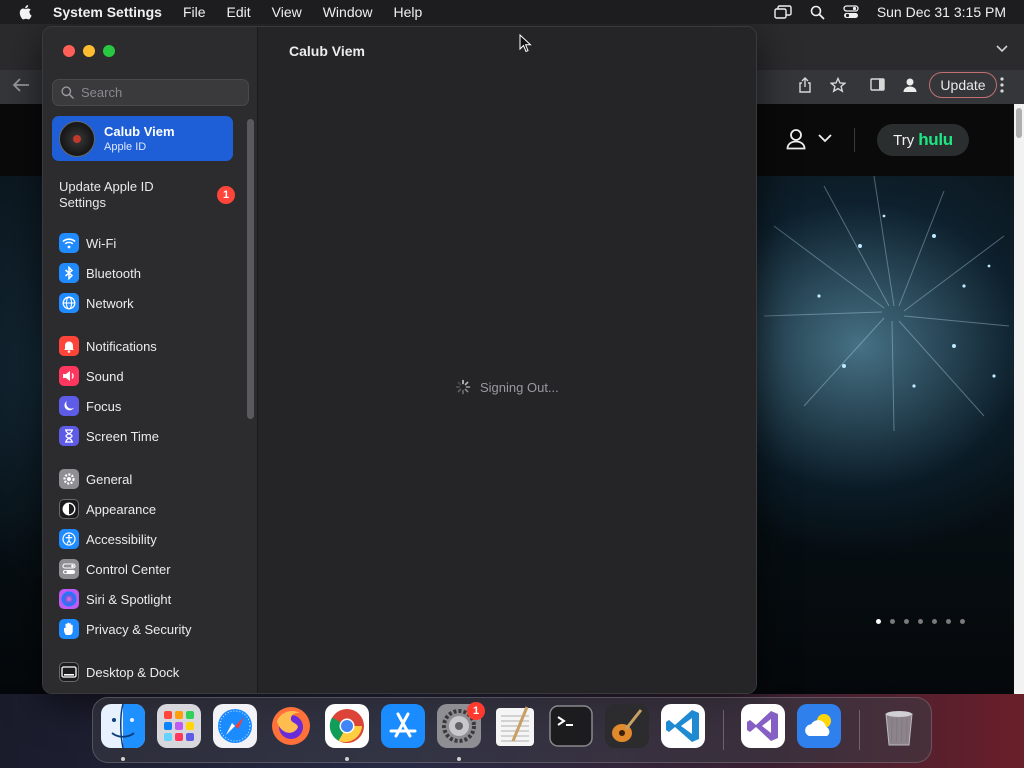 The image size is (1024, 768). I want to click on sidebar-item-appearance: Appearance, so click(149, 509).